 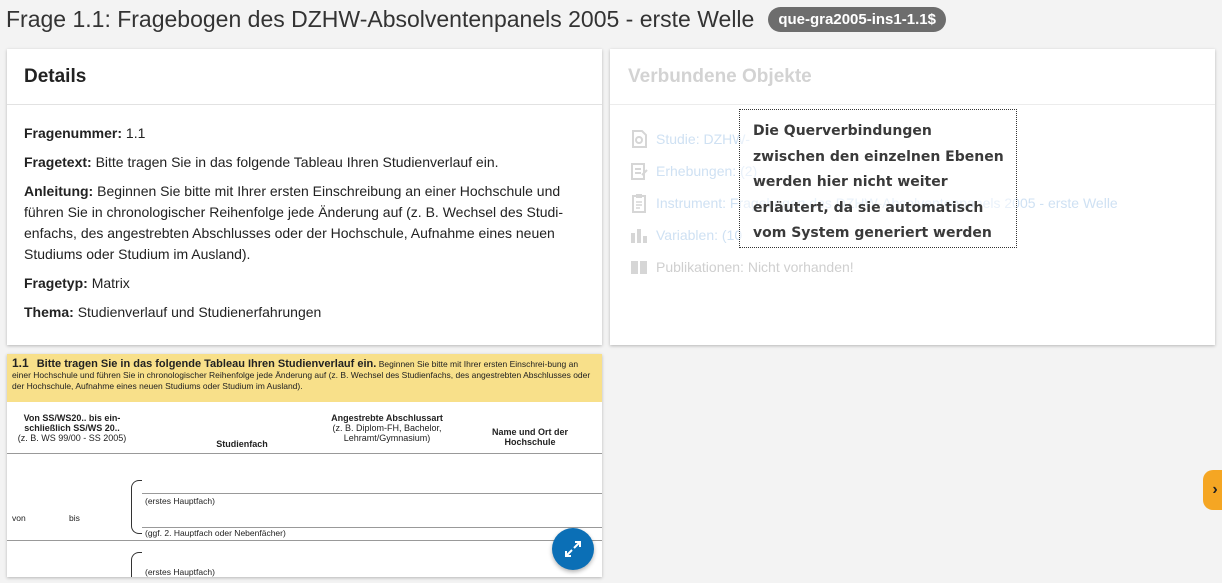 What do you see at coordinates (850, 182) in the screenshot?
I see `callout-line: werden hier nicht weiter` at bounding box center [850, 182].